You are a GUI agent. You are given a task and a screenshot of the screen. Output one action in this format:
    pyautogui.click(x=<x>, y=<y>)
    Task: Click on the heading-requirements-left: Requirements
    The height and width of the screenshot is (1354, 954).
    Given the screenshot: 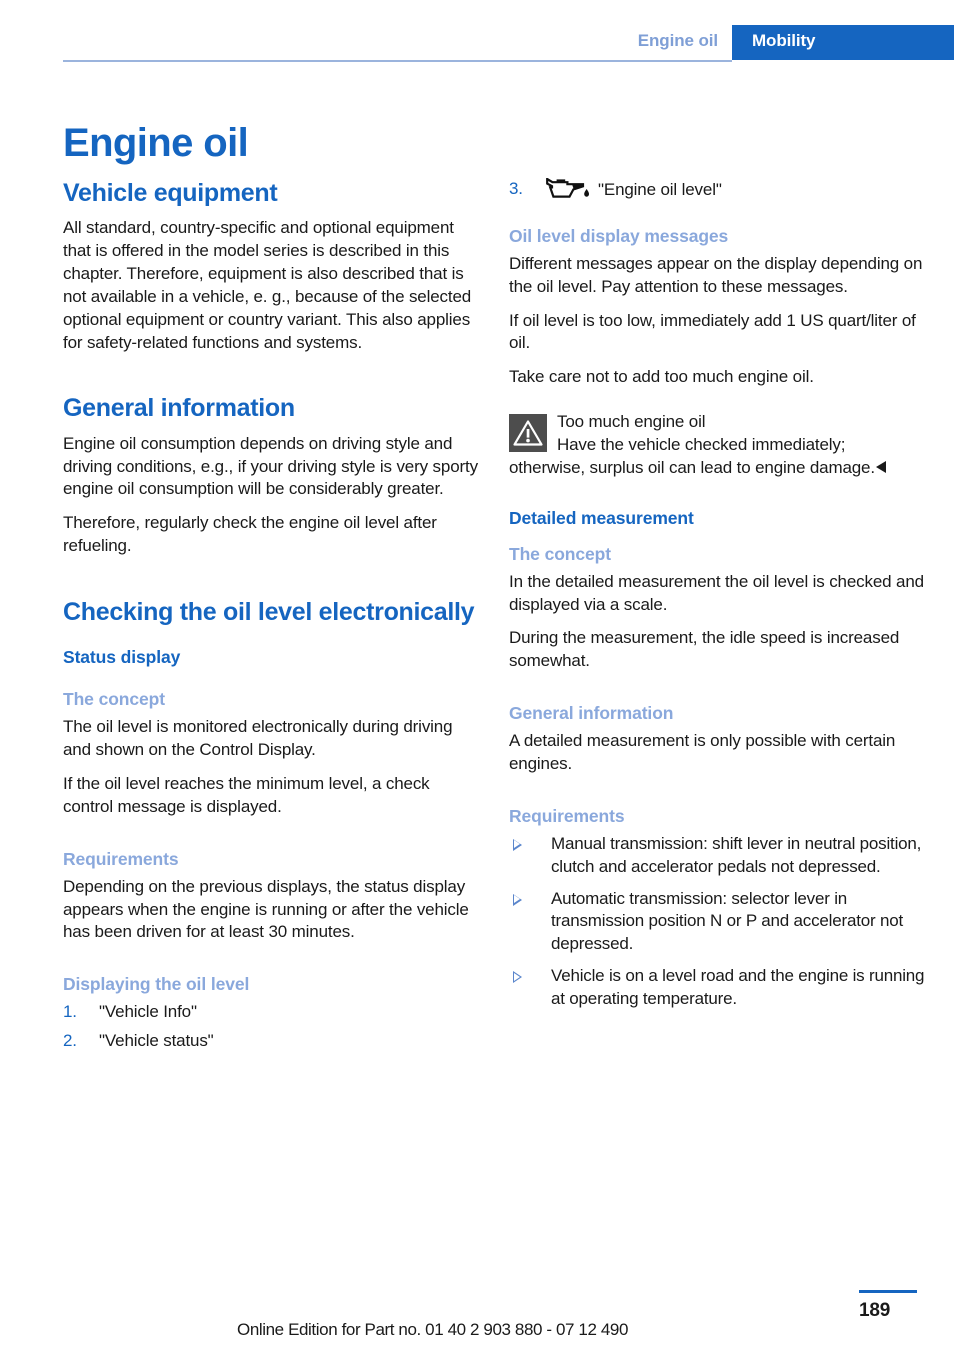 What is the action you would take?
    pyautogui.click(x=121, y=858)
    